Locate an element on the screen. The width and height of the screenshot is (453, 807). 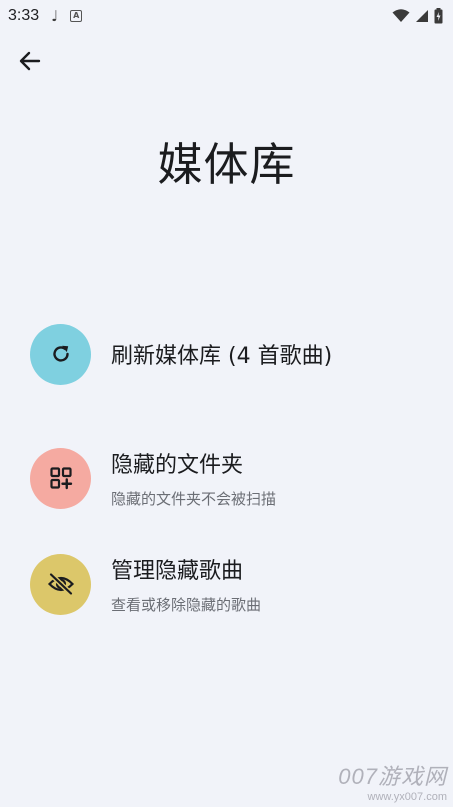
add-grid-icon-circle is located at coordinates (60, 478).